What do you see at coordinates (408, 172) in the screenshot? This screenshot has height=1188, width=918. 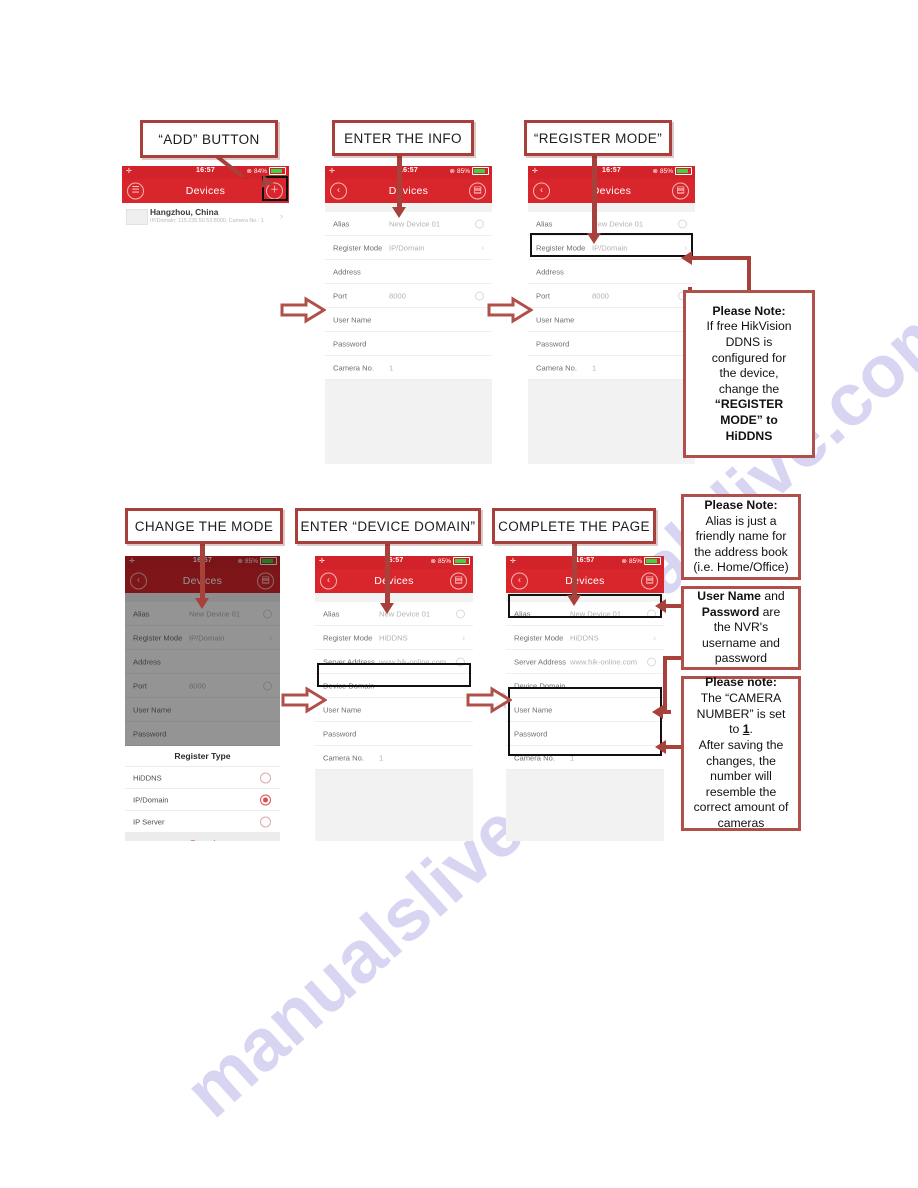 I see `status-bar: ✛ 16:57 ⊗ 85%` at bounding box center [408, 172].